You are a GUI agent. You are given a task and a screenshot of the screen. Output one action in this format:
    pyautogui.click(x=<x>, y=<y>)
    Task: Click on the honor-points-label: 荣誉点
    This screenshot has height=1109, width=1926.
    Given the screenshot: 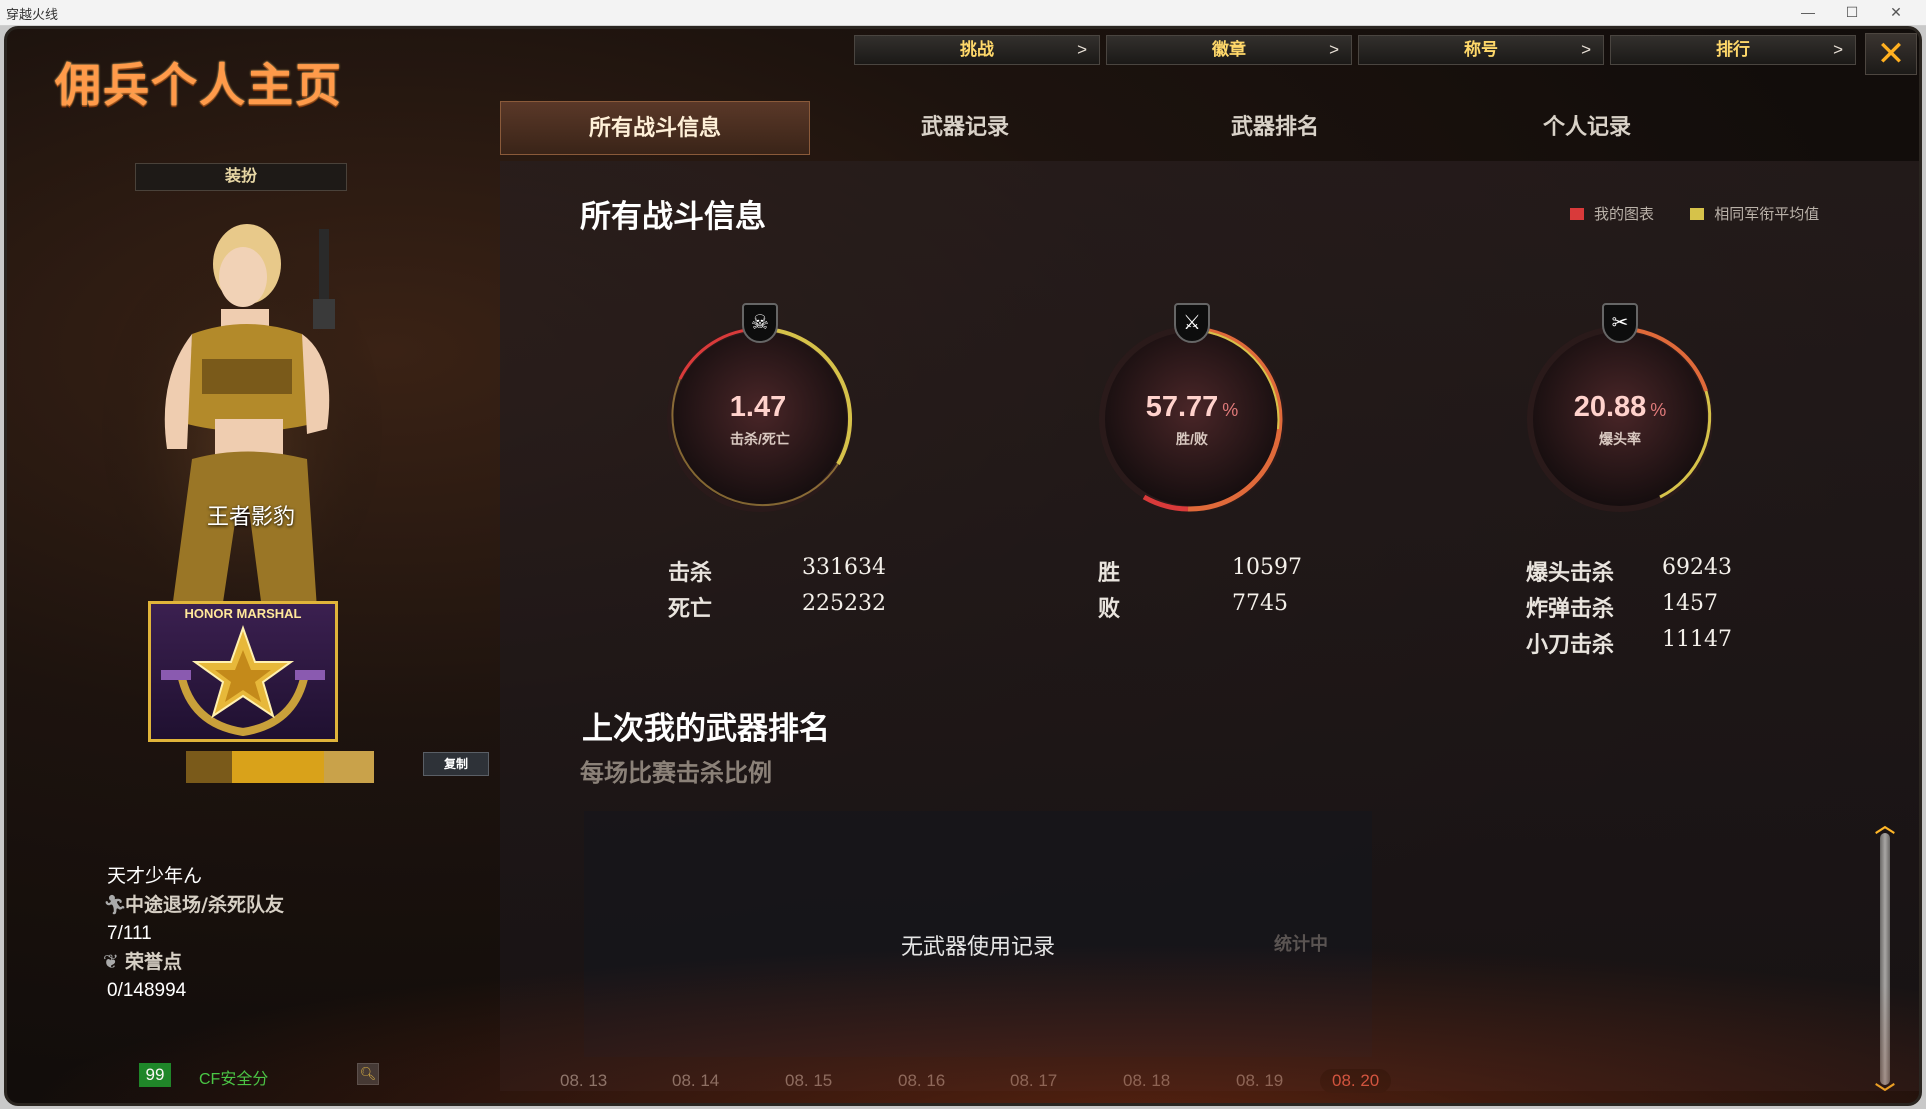 What is the action you would take?
    pyautogui.click(x=154, y=962)
    